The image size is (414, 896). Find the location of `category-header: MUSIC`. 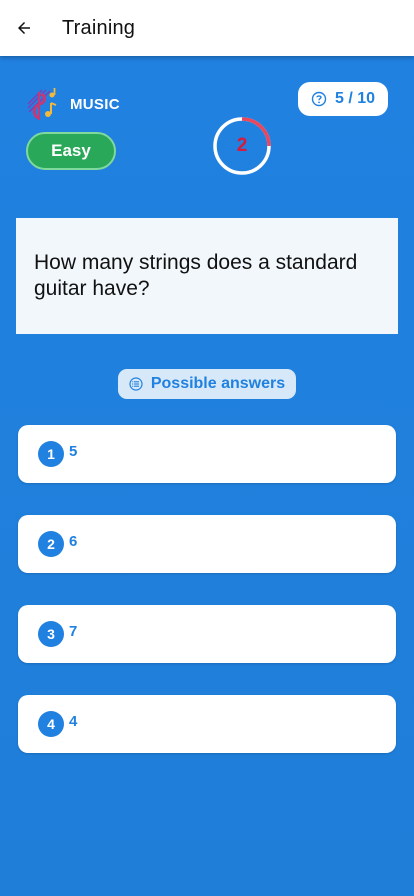

category-header: MUSIC is located at coordinates (72, 104).